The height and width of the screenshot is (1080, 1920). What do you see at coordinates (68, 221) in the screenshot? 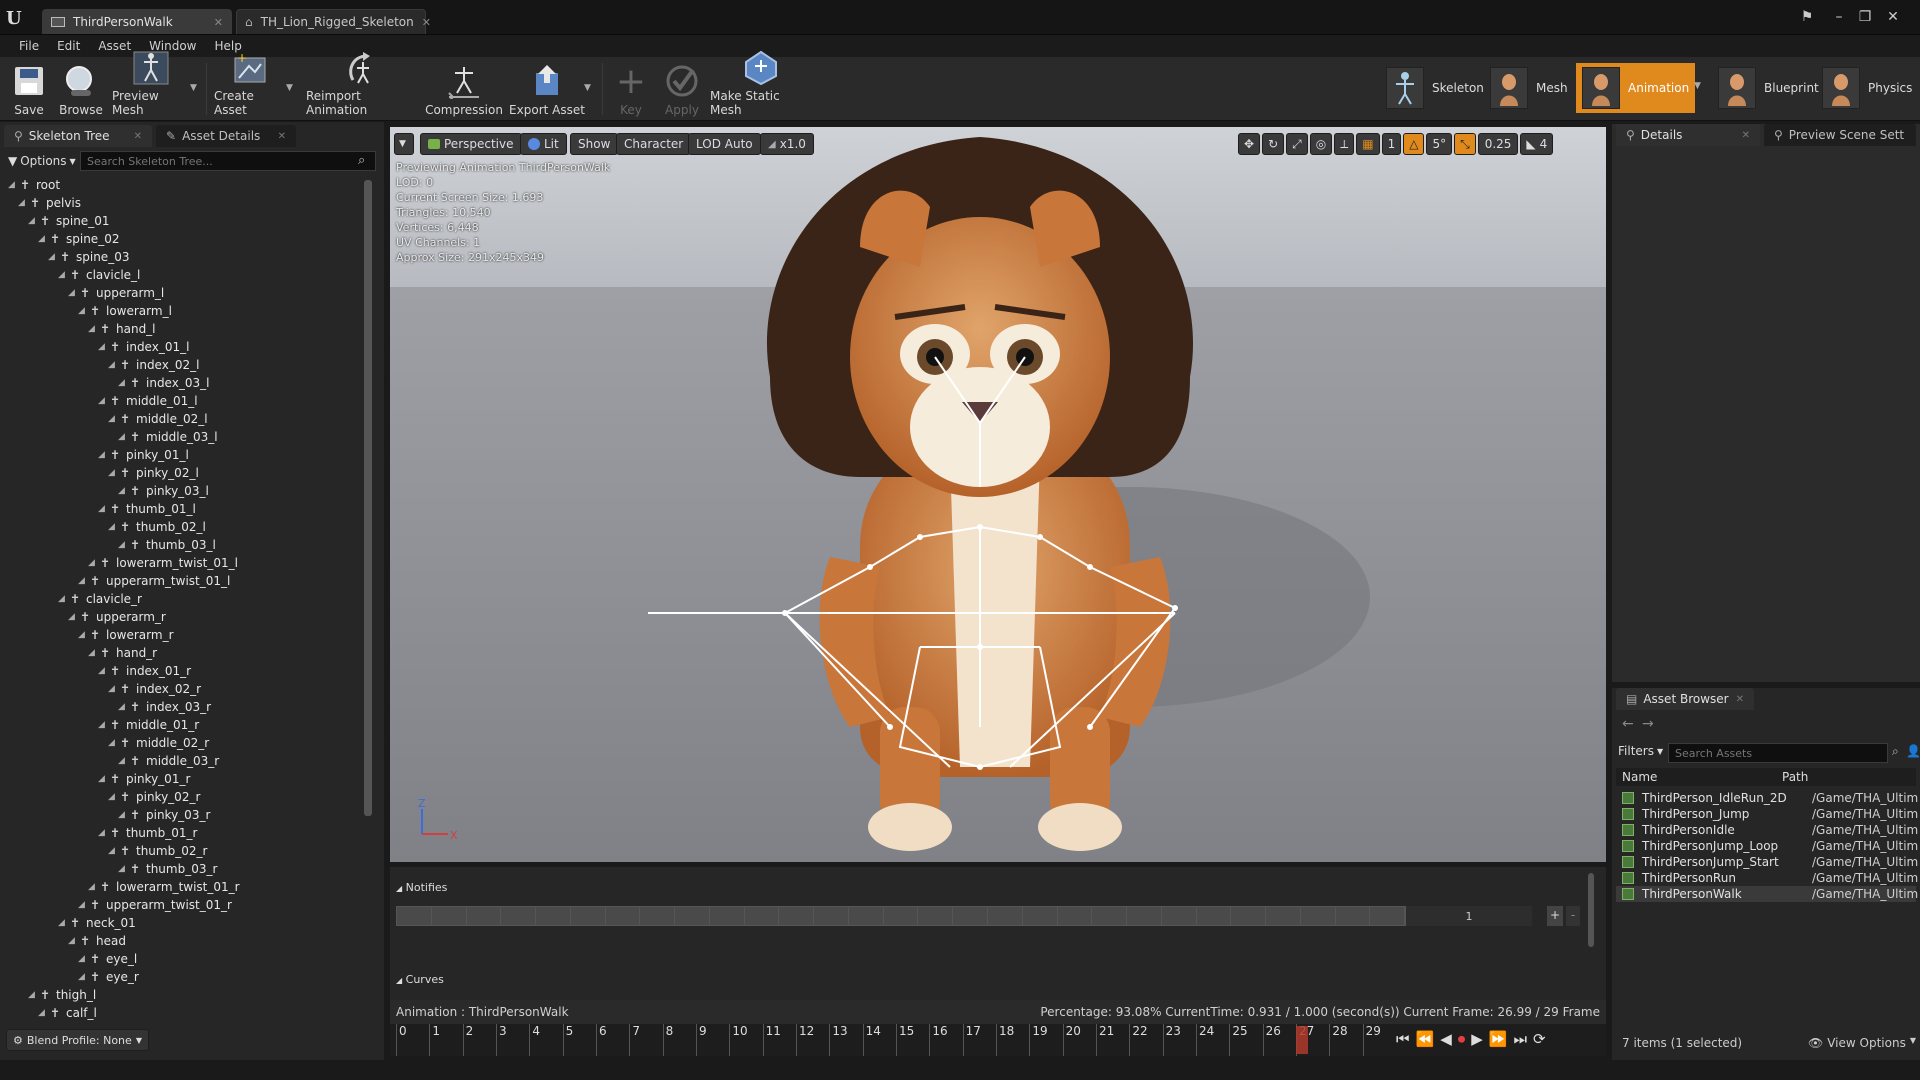
I see `bone-row: ◢ ✝ spine_01` at bounding box center [68, 221].